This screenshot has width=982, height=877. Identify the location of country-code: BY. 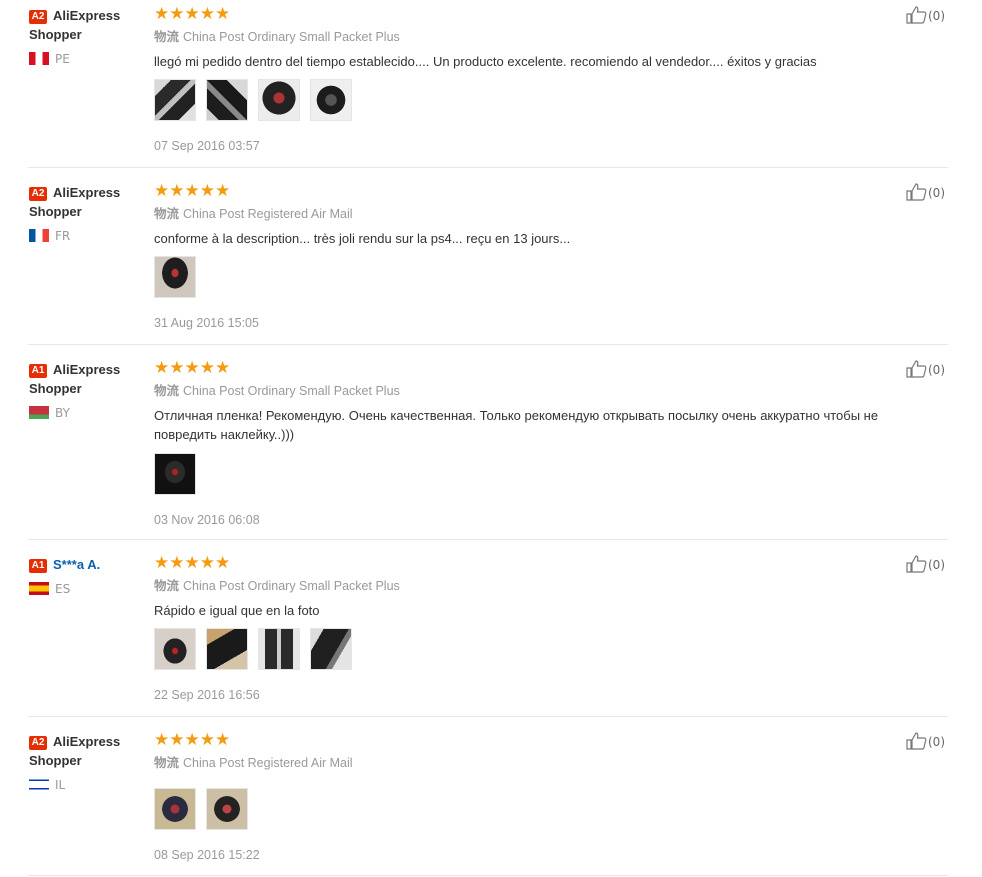
(62, 413).